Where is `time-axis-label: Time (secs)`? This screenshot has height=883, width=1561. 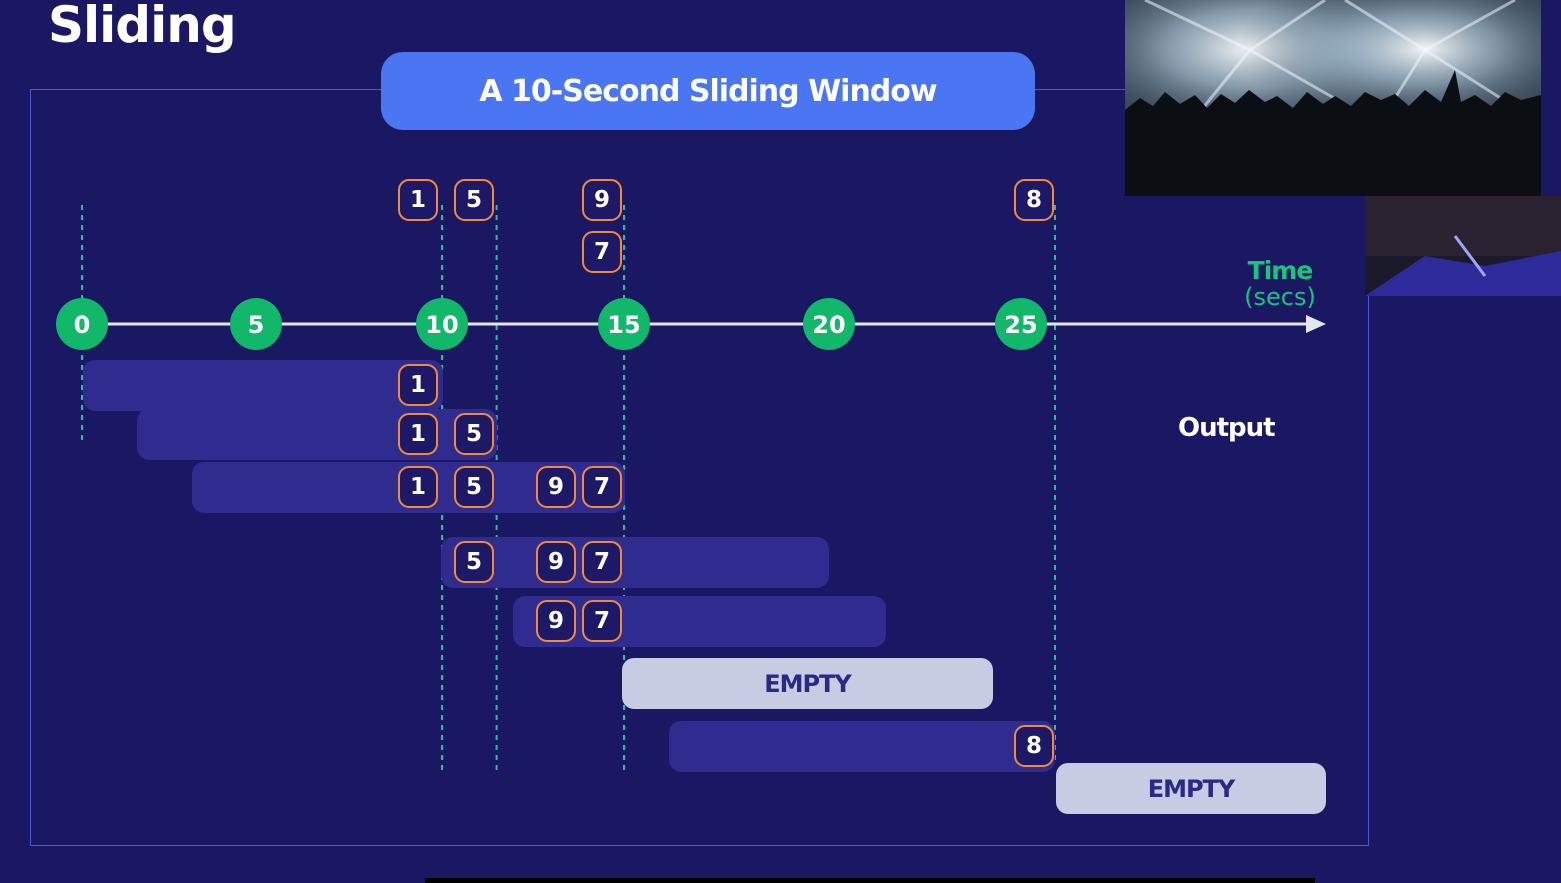
time-axis-label: Time (secs) is located at coordinates (1280, 283).